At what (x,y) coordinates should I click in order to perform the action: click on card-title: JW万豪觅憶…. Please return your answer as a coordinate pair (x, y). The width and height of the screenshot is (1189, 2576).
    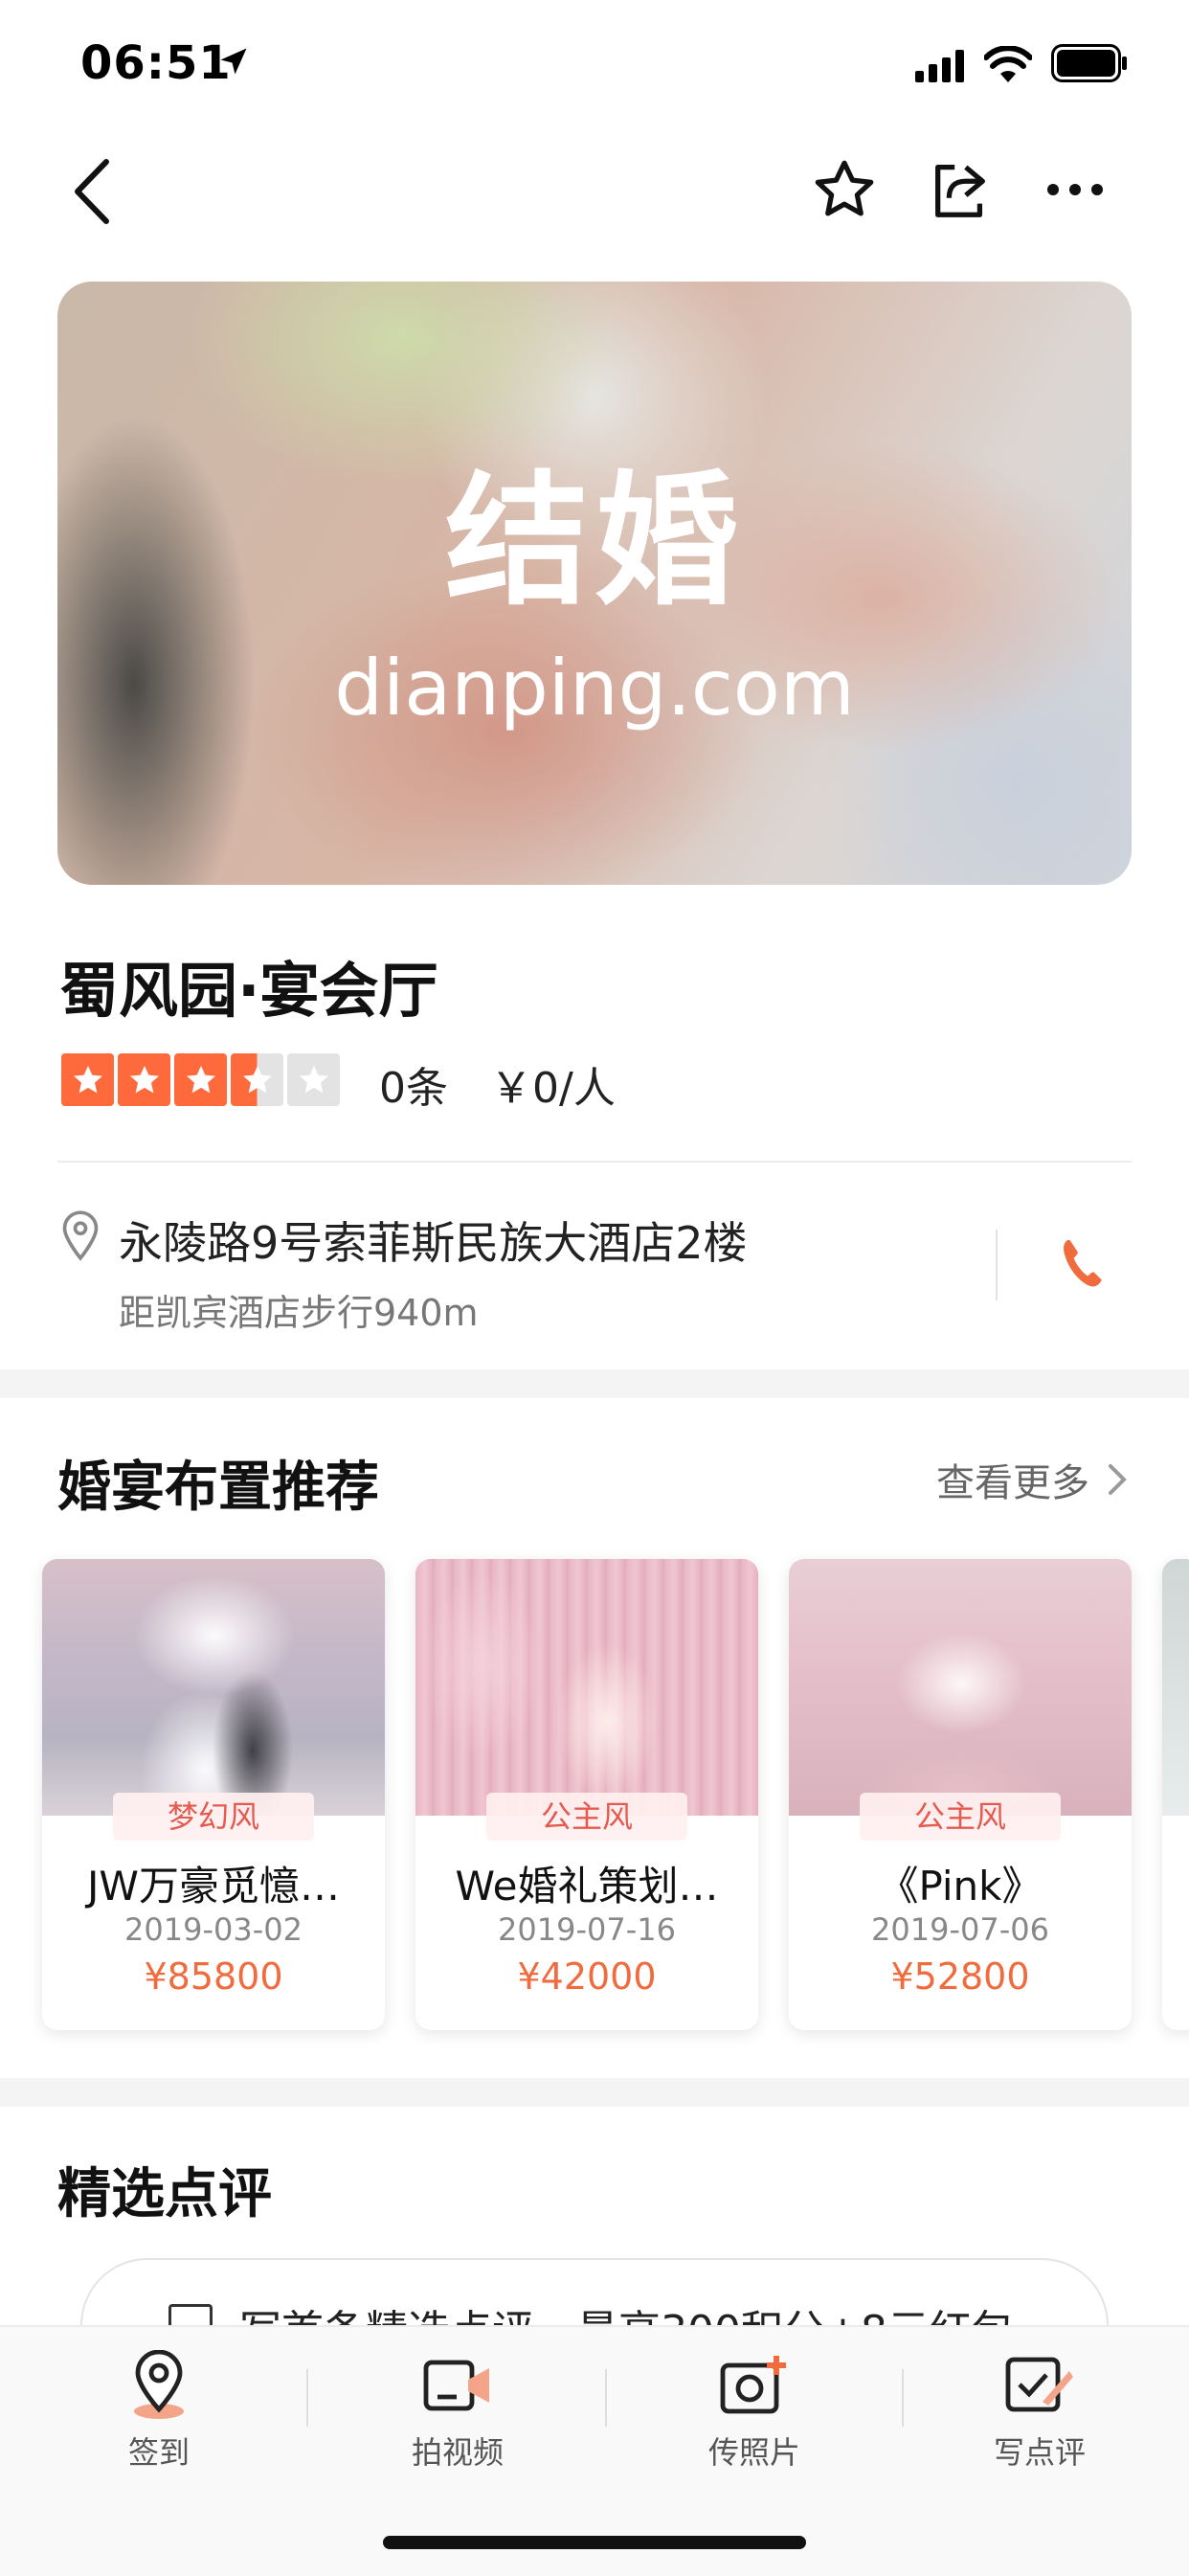
    Looking at the image, I should click on (213, 1886).